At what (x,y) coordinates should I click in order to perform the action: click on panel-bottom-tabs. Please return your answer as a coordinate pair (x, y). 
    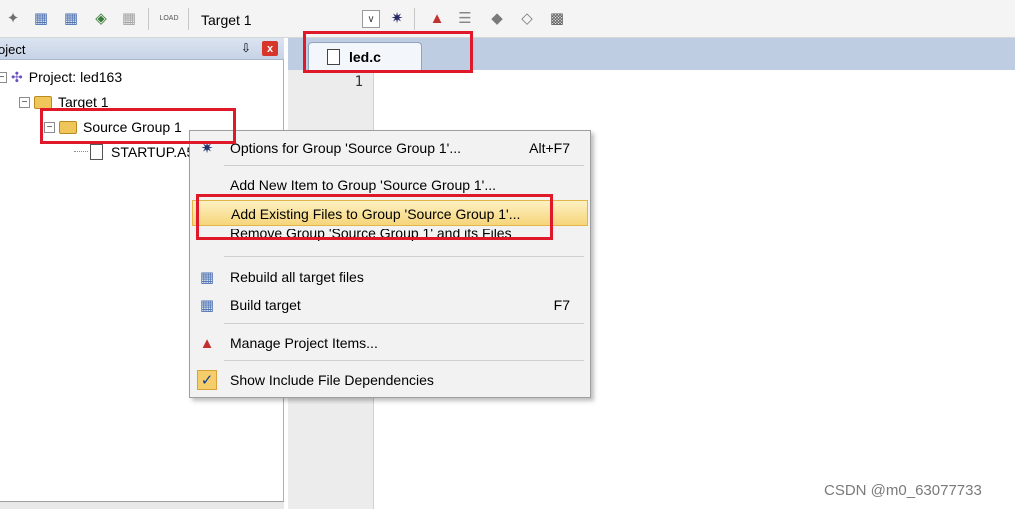
    Looking at the image, I should click on (142, 505).